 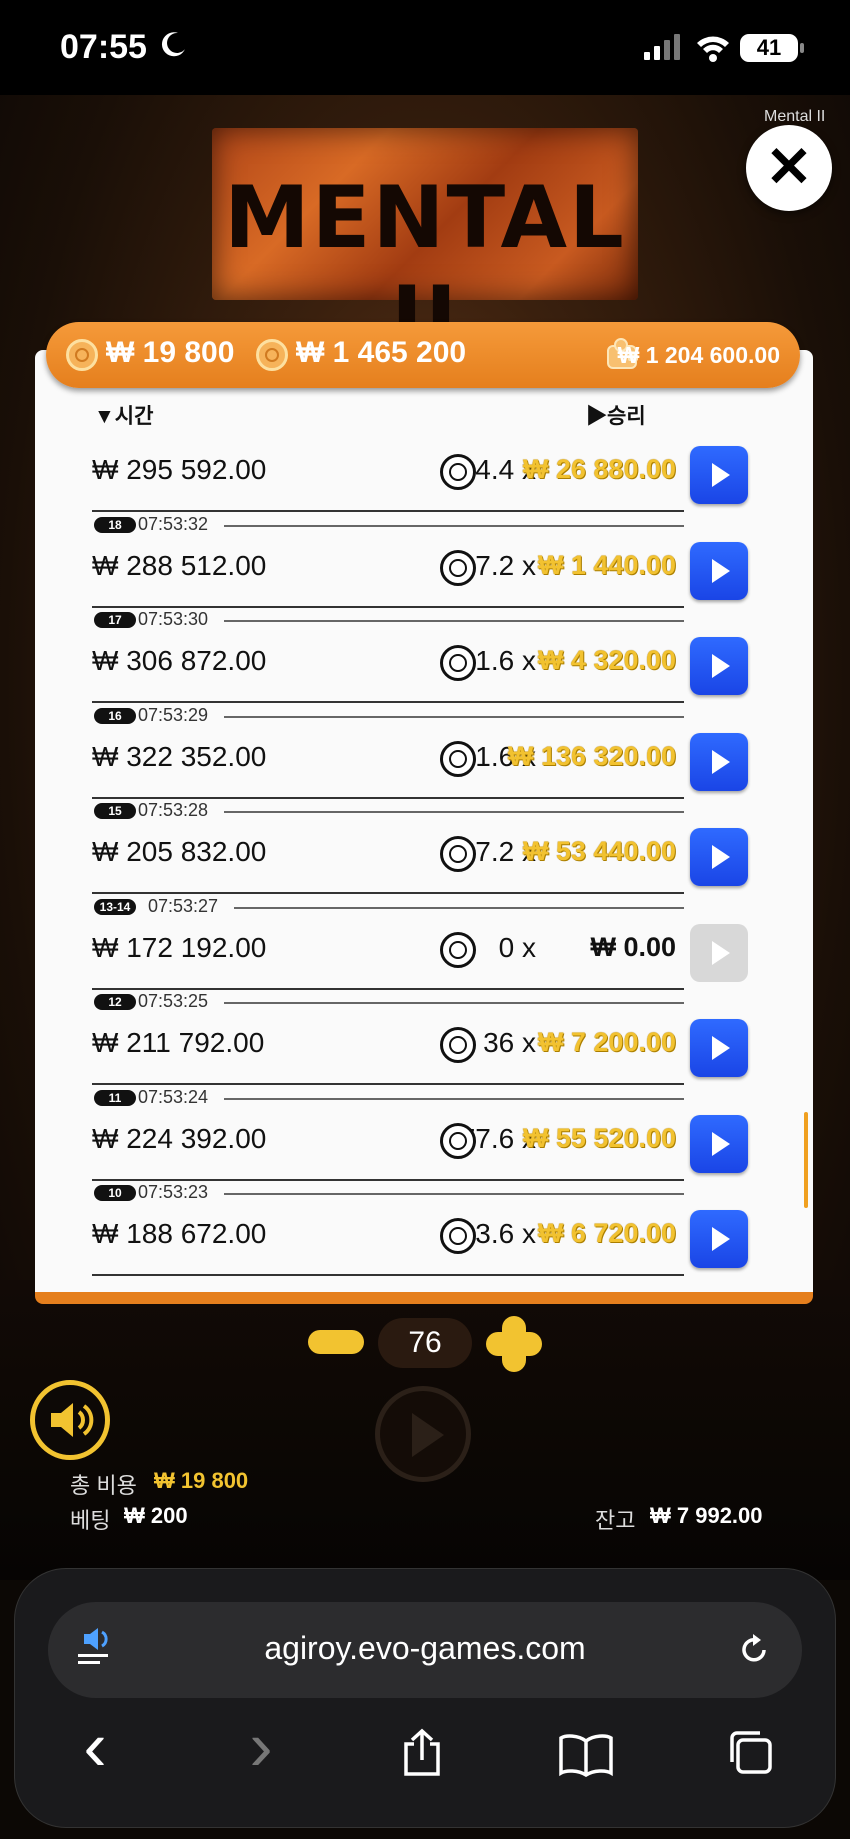 What do you see at coordinates (425, 1648) in the screenshot?
I see `url-text: agiroy.evo-games.com` at bounding box center [425, 1648].